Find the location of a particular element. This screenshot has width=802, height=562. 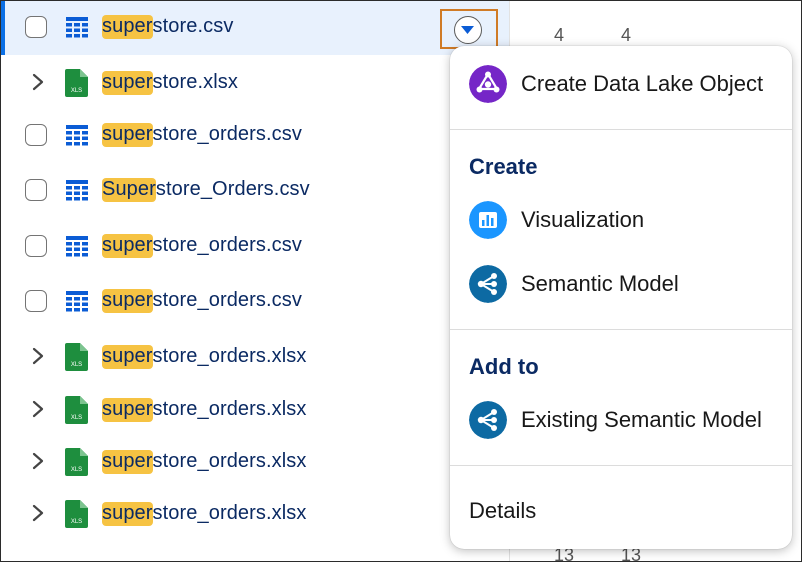

data-lake-object-icon is located at coordinates (488, 84).